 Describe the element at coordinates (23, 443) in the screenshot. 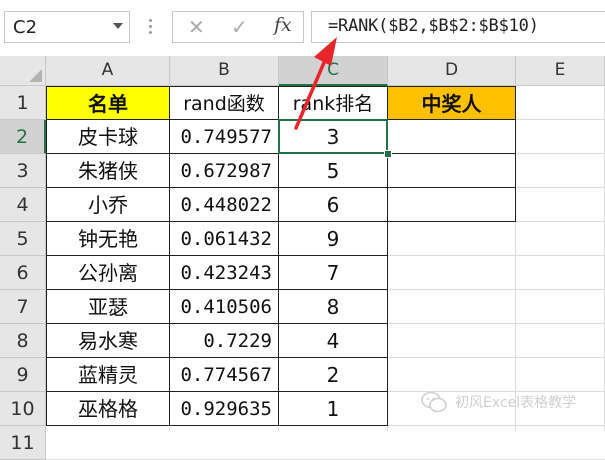

I see `row-header-11: 11` at that location.